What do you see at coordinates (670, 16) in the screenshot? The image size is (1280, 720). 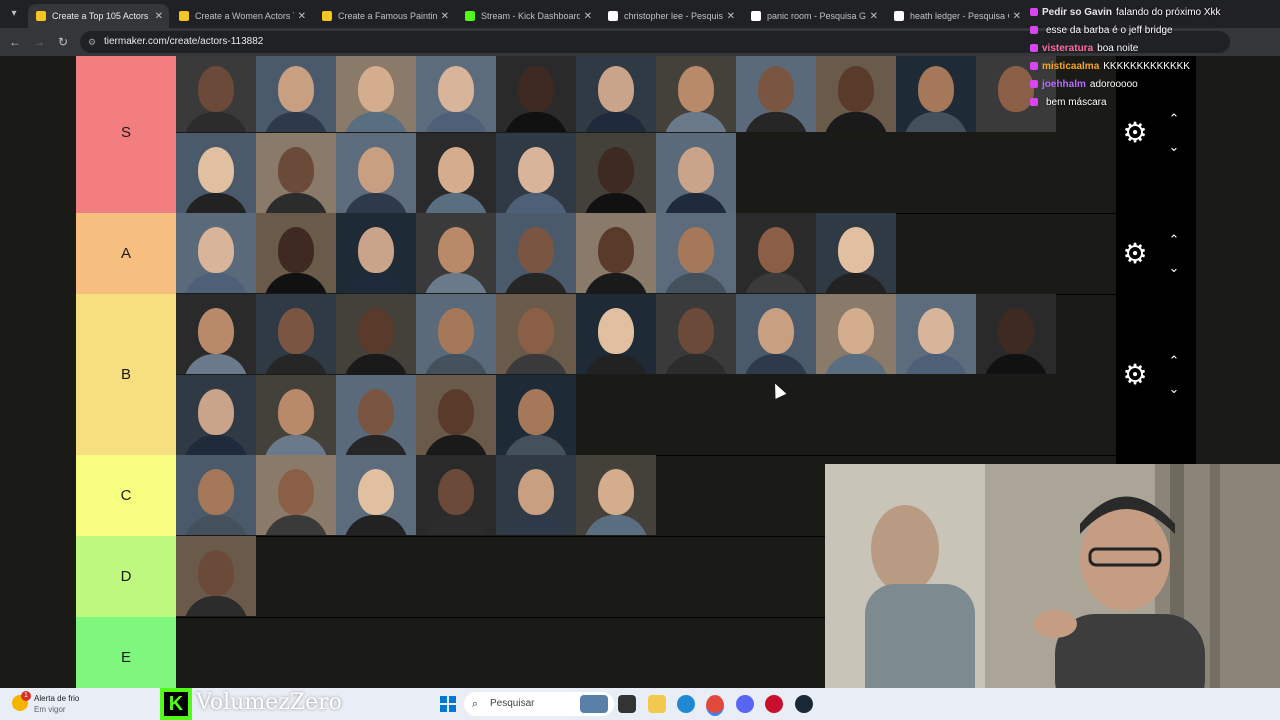 I see `browser-tab: #ffffff christopher lee - Pesquisa ✕` at bounding box center [670, 16].